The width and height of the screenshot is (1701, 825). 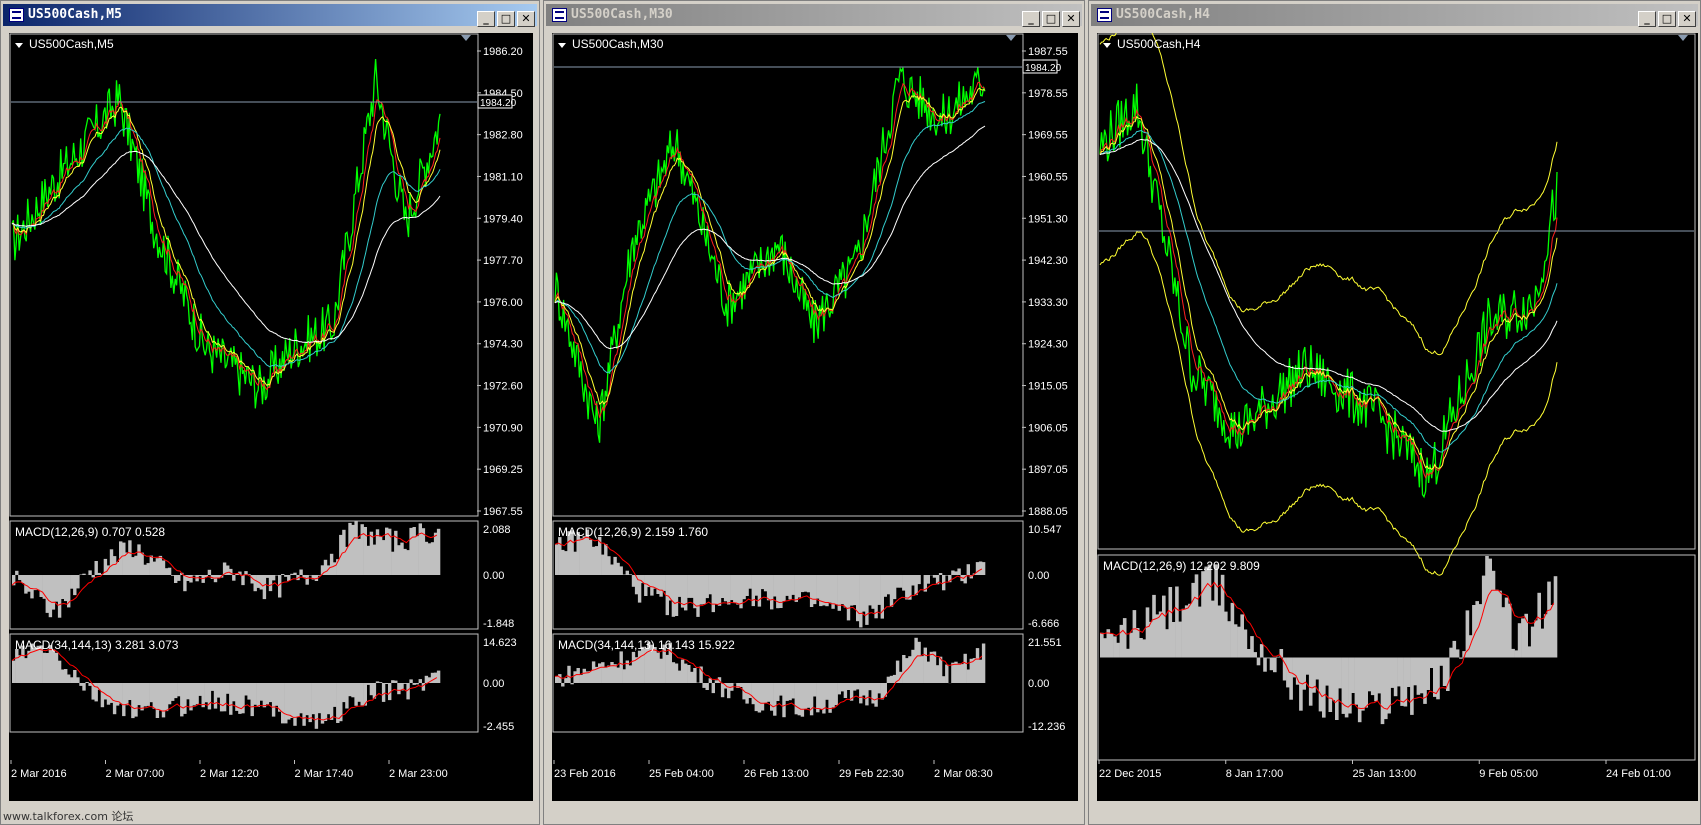 I want to click on price-tick-label: 1897.05, so click(x=1048, y=470).